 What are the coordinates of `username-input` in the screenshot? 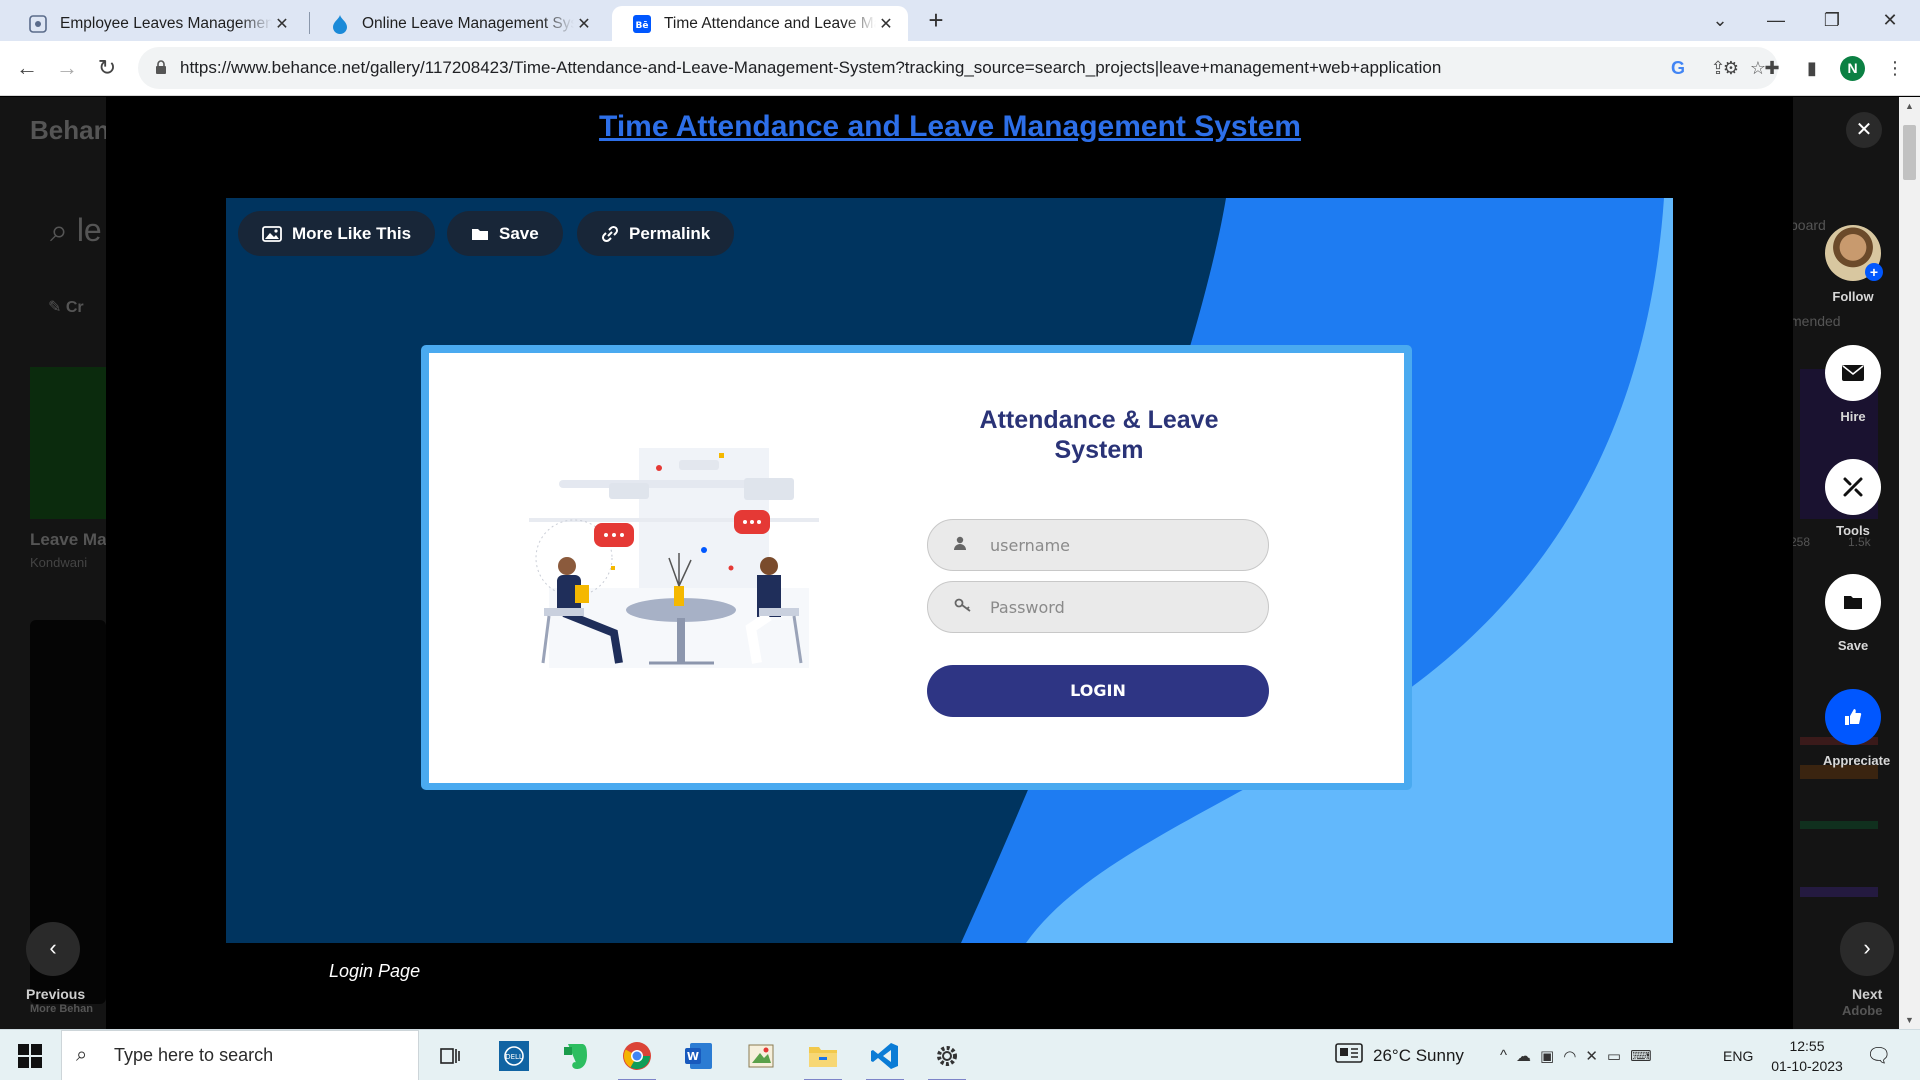 It's located at (1110, 545).